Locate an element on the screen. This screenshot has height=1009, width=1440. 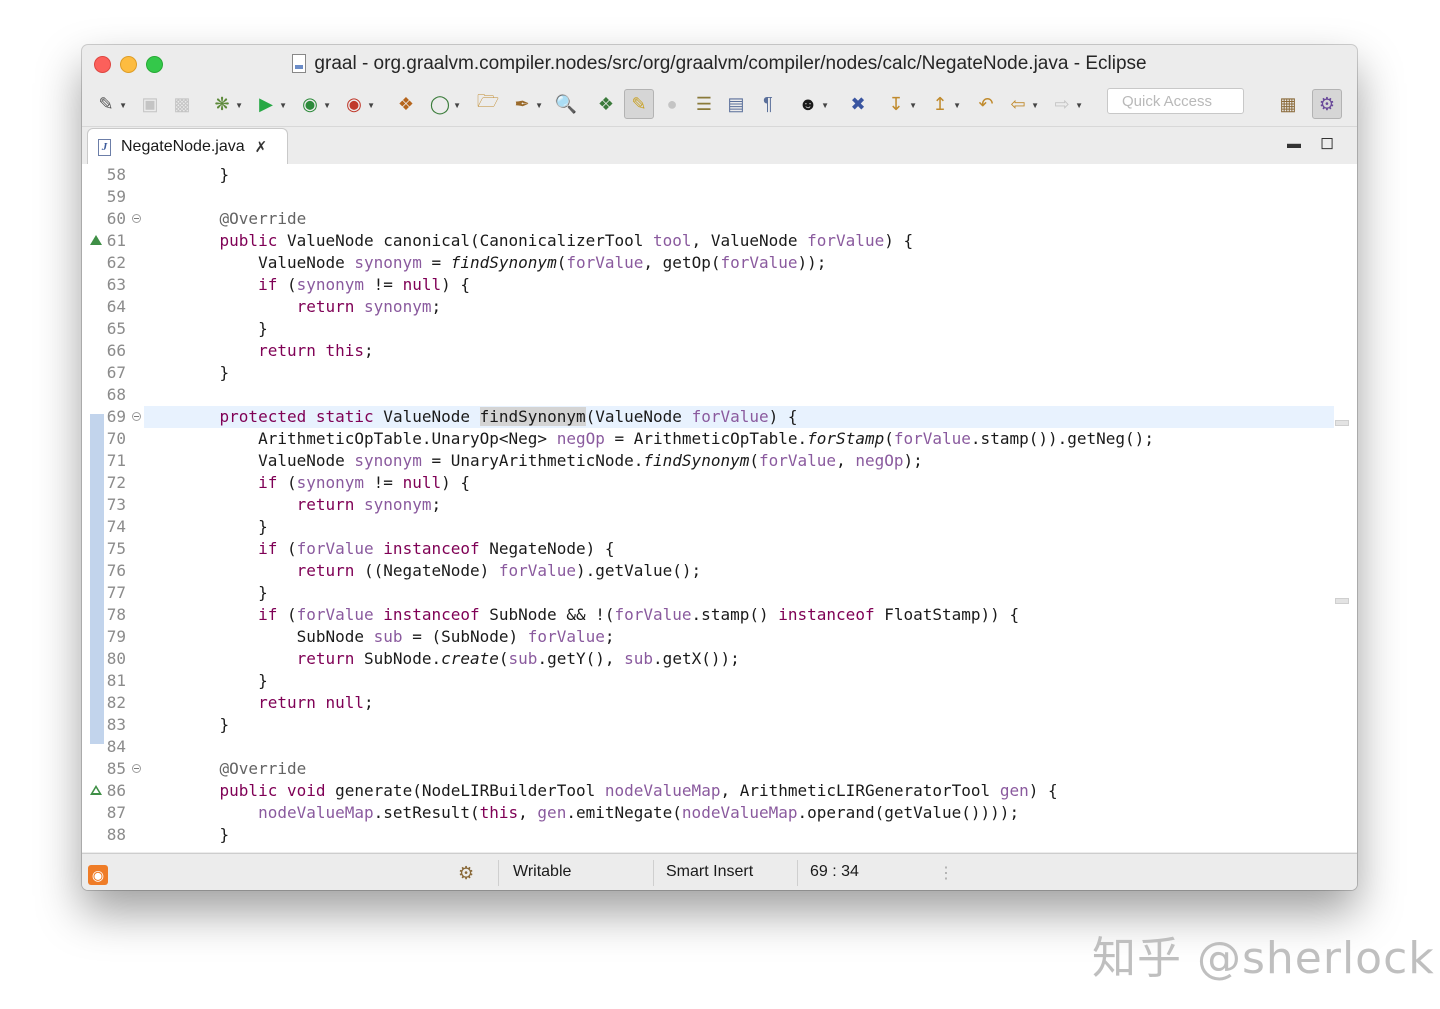
code-token: ; is located at coordinates (609, 636).